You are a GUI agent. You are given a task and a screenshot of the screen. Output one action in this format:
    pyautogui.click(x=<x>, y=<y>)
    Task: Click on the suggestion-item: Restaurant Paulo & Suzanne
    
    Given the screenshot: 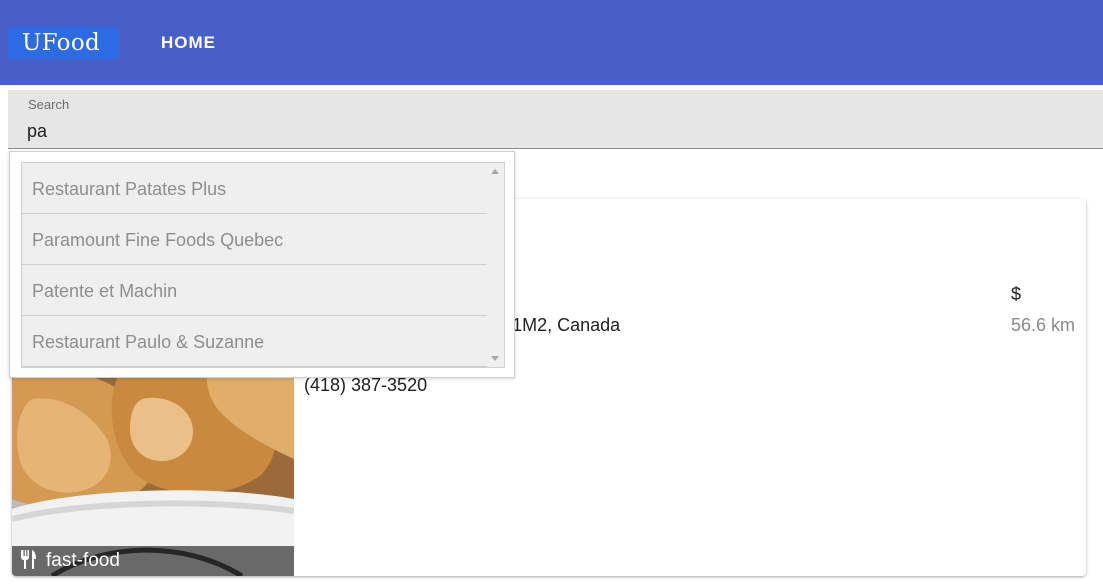 What is the action you would take?
    pyautogui.click(x=254, y=341)
    